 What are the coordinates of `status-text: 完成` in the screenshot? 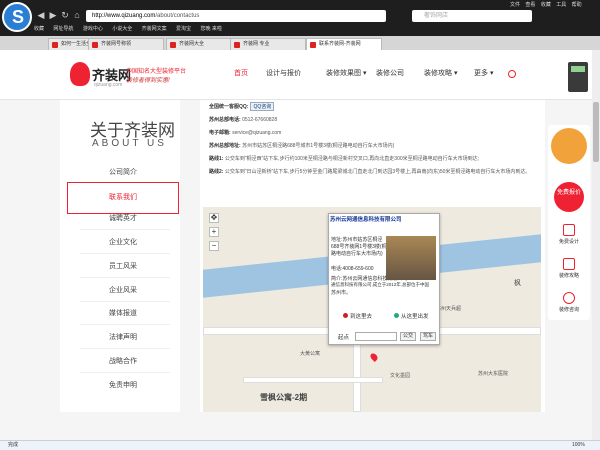 It's located at (13, 445).